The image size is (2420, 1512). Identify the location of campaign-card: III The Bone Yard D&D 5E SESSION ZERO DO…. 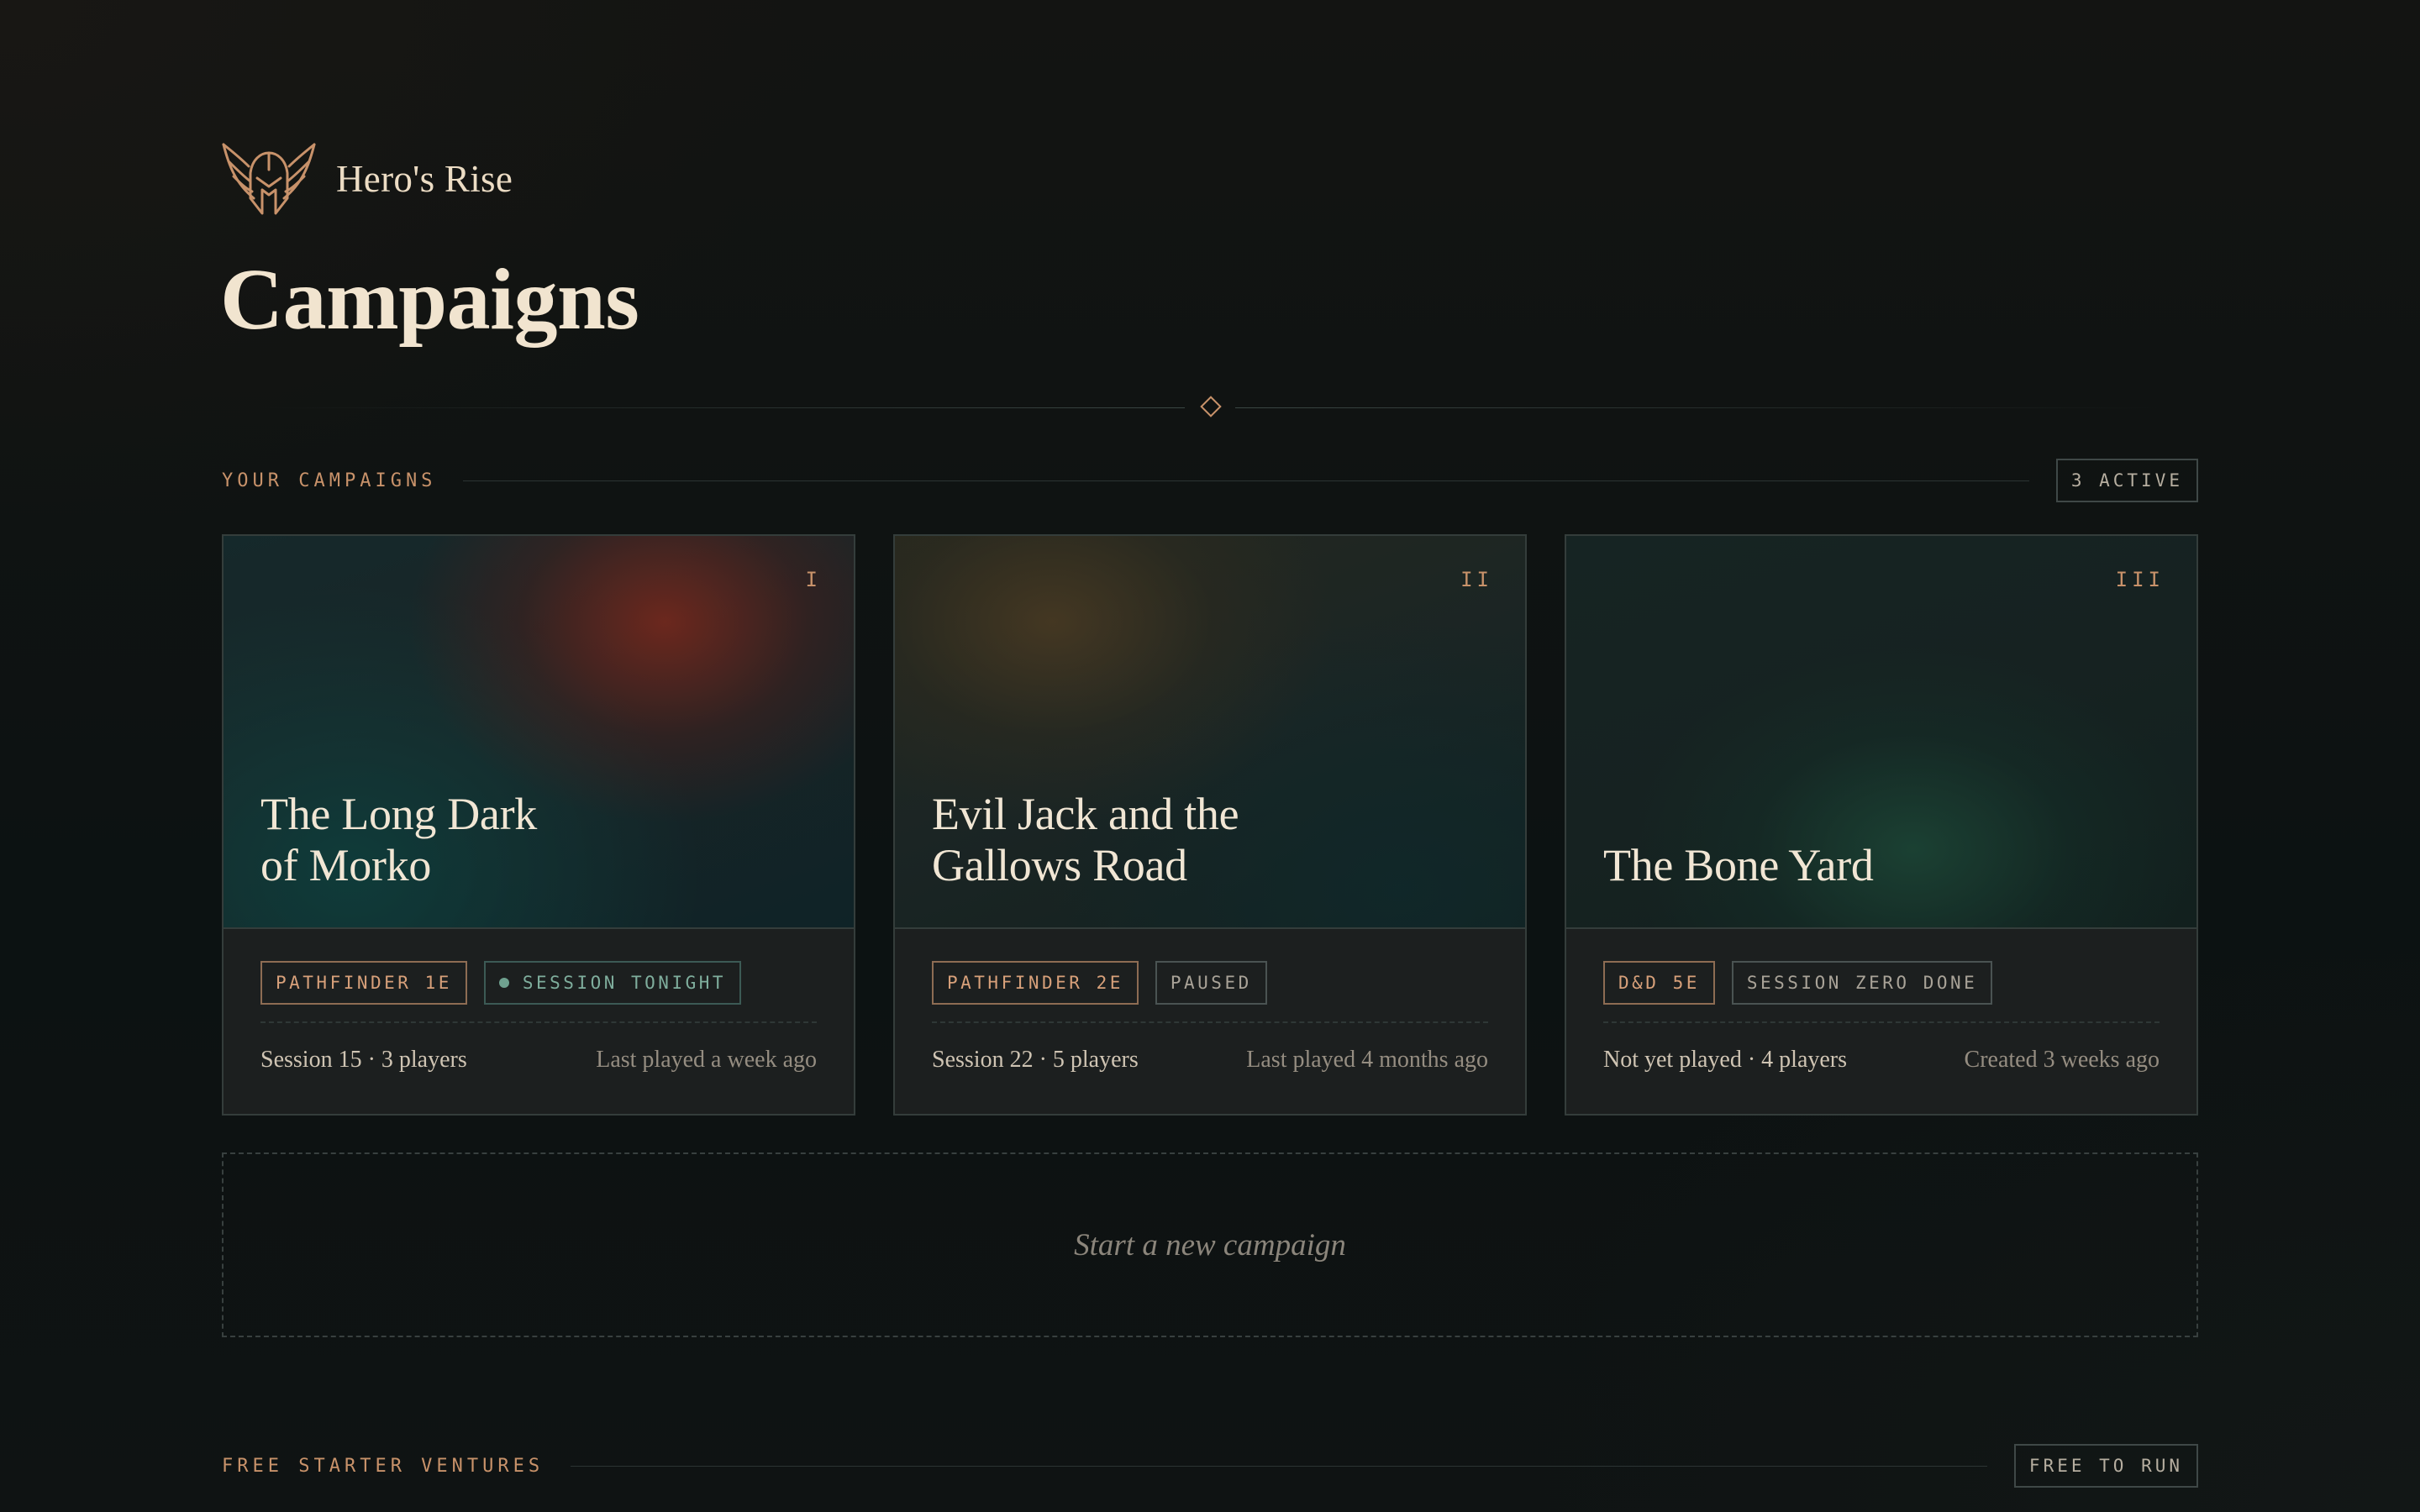
(1881, 825).